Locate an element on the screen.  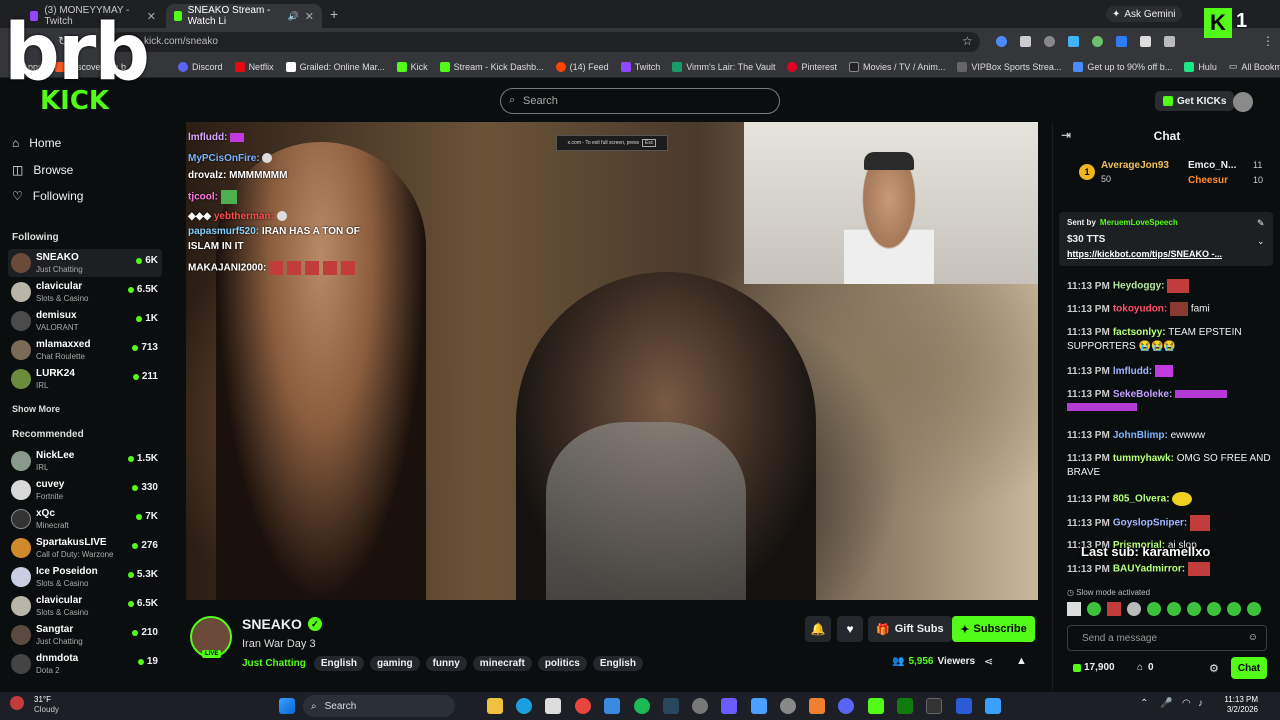
url-input: kick.com/sneako is located at coordinates (545, 42).